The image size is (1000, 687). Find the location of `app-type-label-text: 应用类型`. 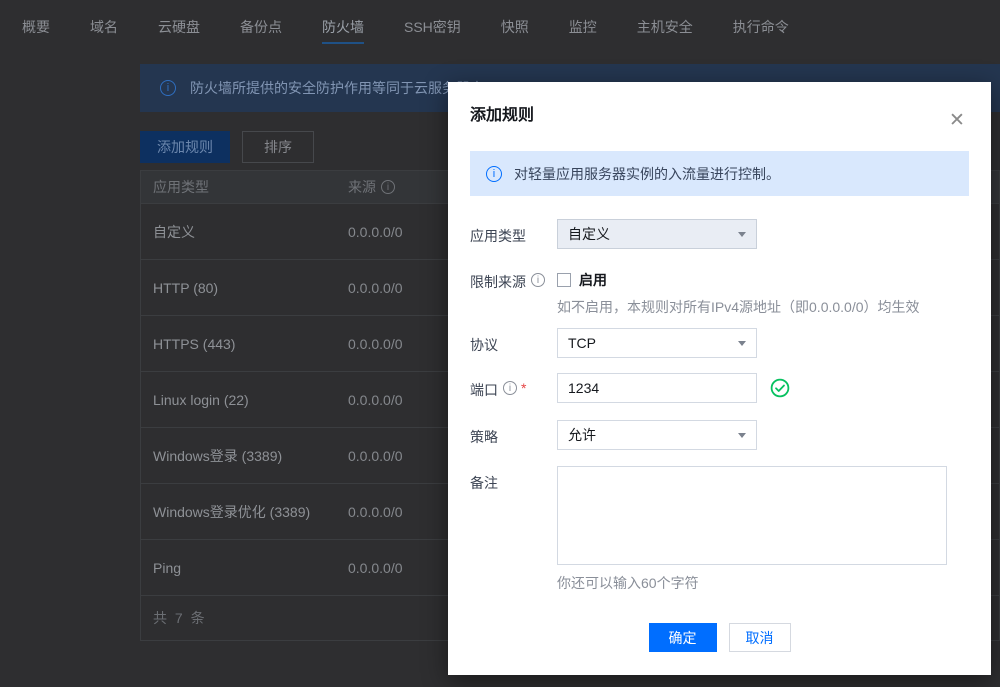

app-type-label-text: 应用类型 is located at coordinates (498, 236).